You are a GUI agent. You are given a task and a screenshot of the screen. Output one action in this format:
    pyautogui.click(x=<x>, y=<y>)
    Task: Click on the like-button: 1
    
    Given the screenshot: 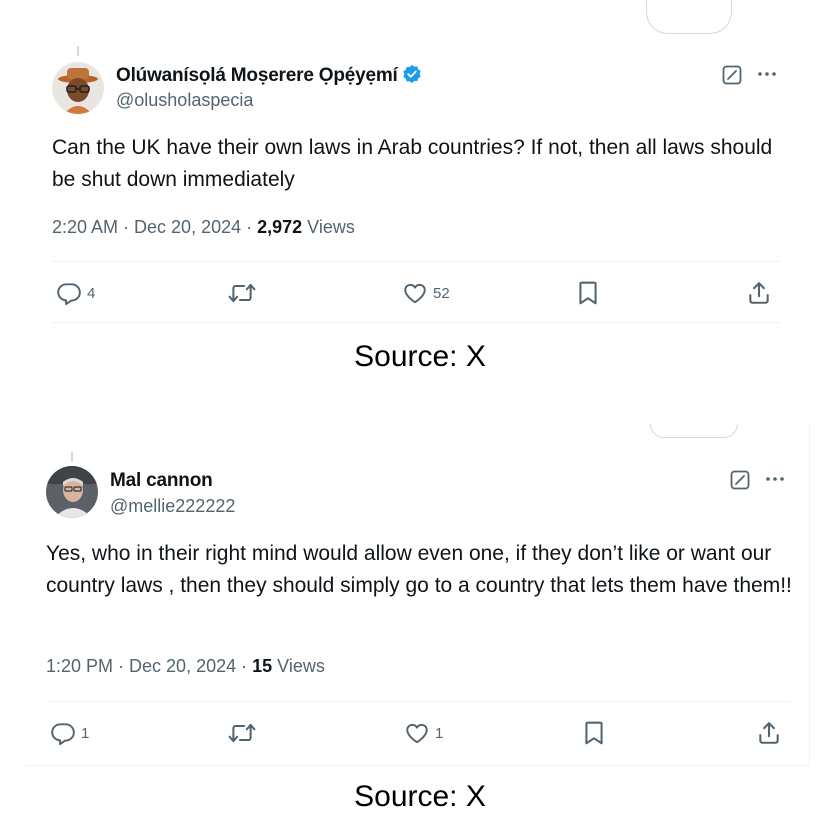 What is the action you would take?
    pyautogui.click(x=423, y=733)
    